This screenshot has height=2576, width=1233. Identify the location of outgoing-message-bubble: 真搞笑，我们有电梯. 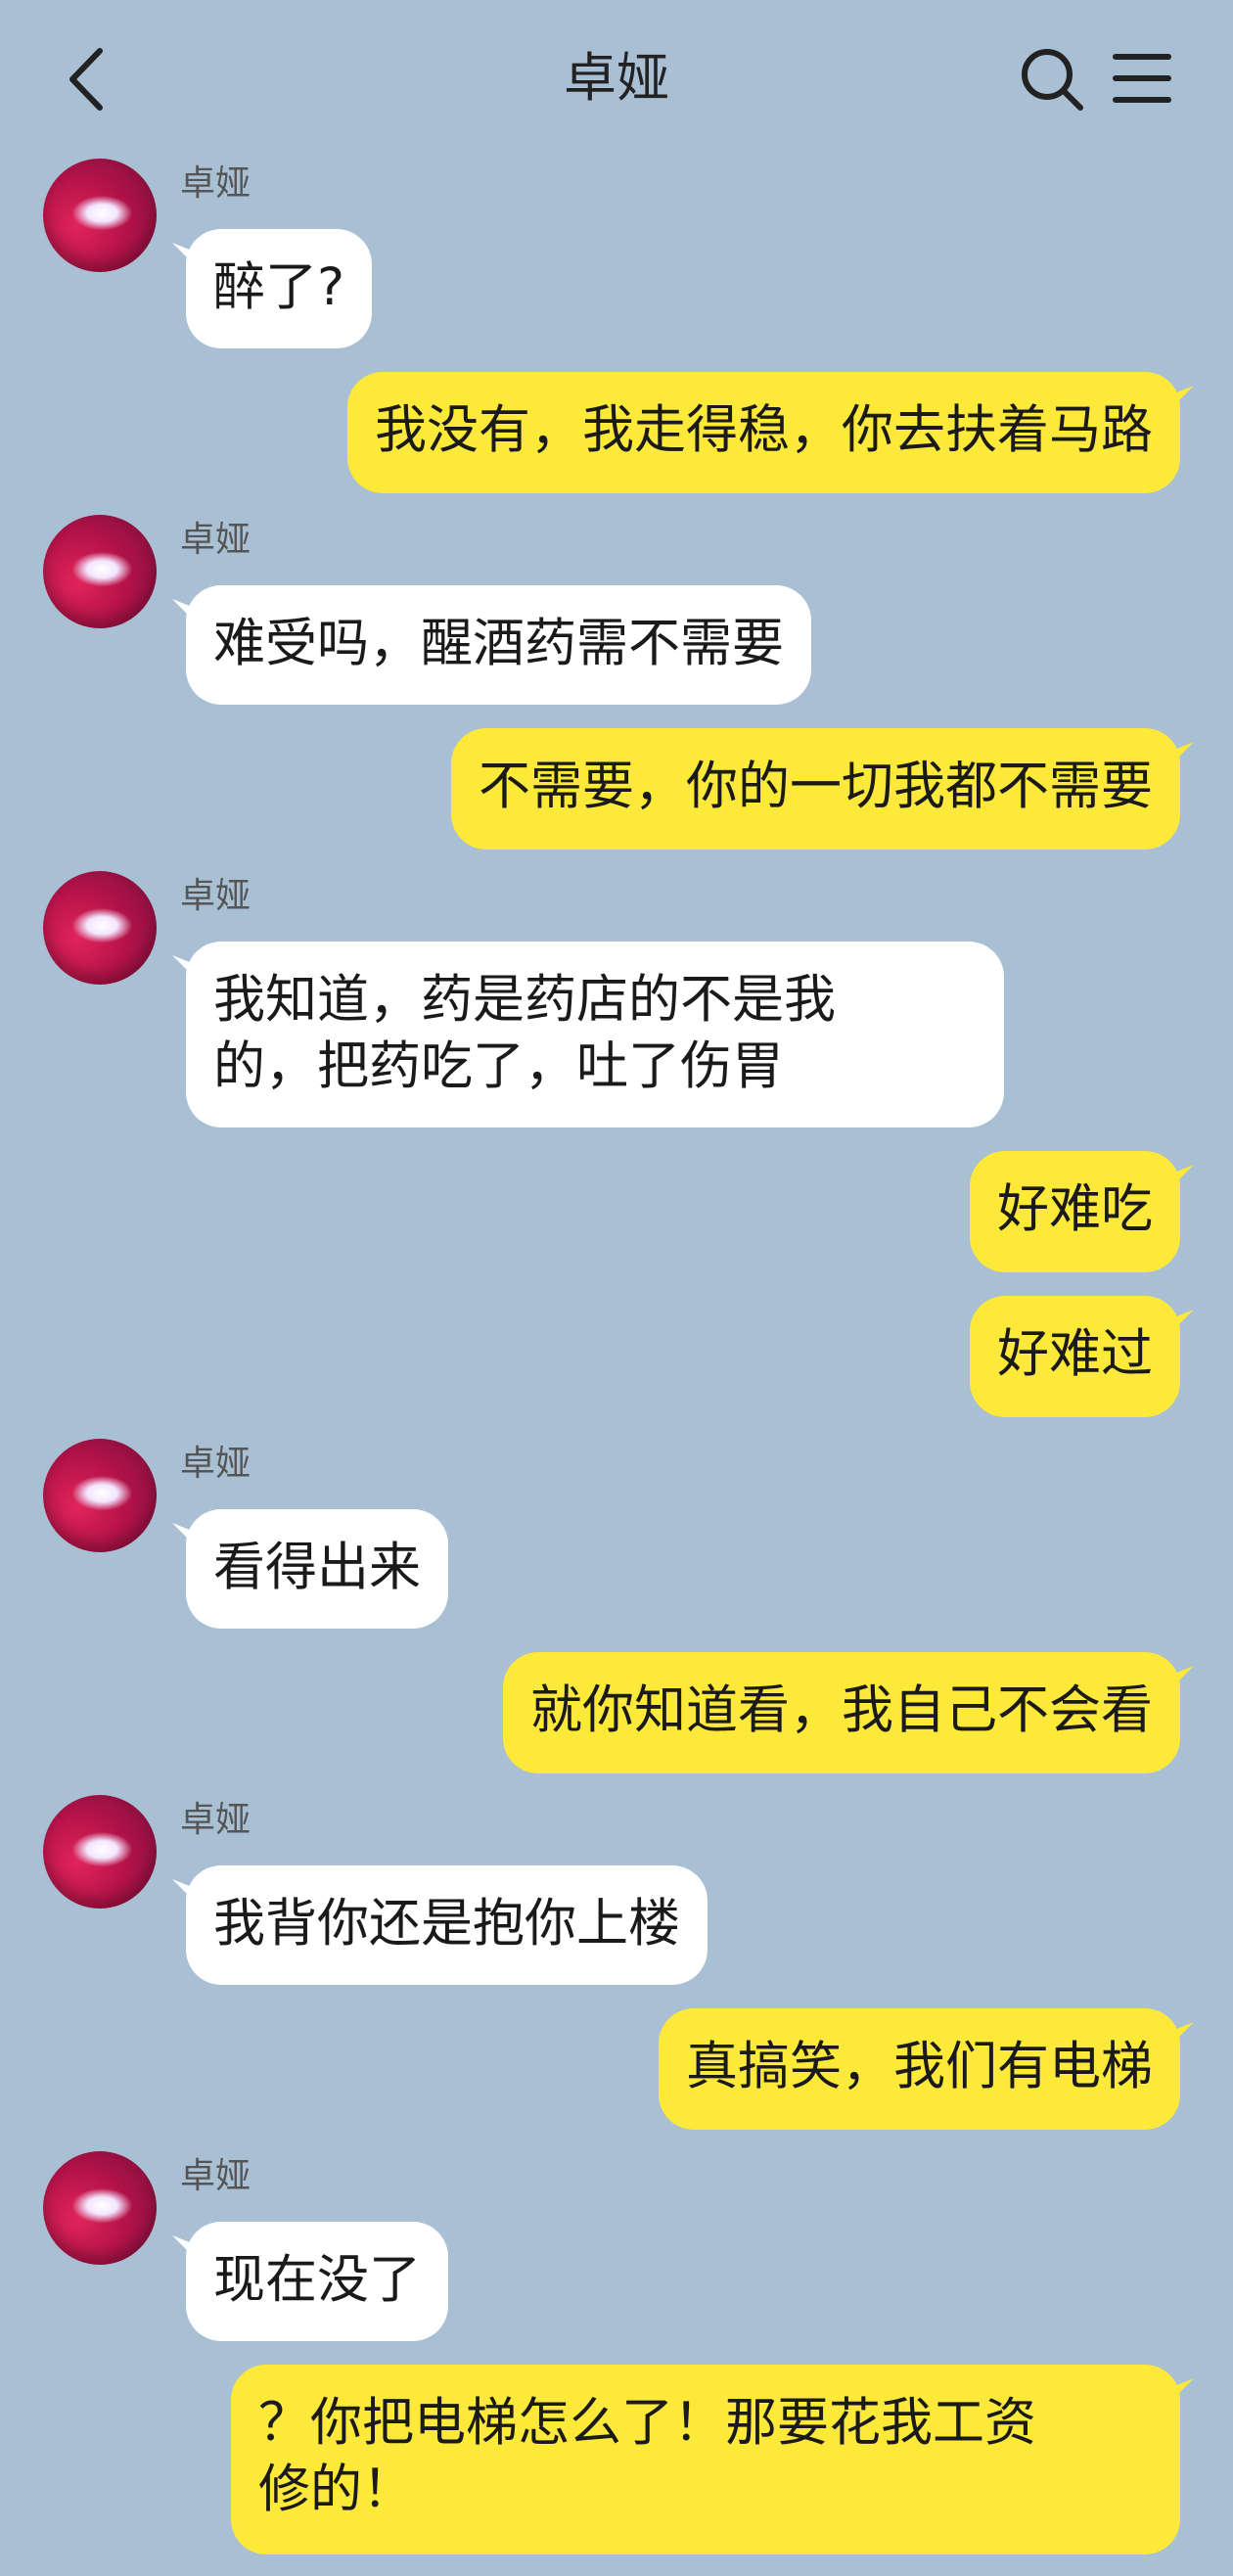
(920, 2069).